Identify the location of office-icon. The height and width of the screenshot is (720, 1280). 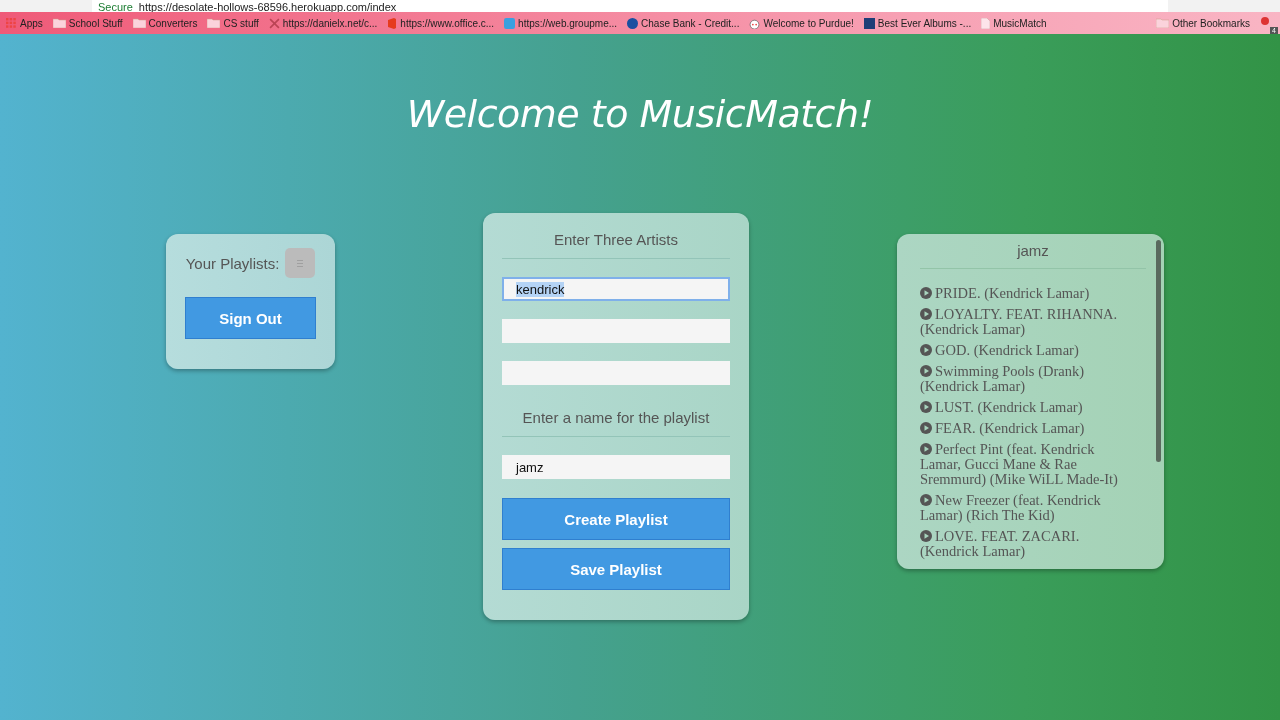
(392, 23).